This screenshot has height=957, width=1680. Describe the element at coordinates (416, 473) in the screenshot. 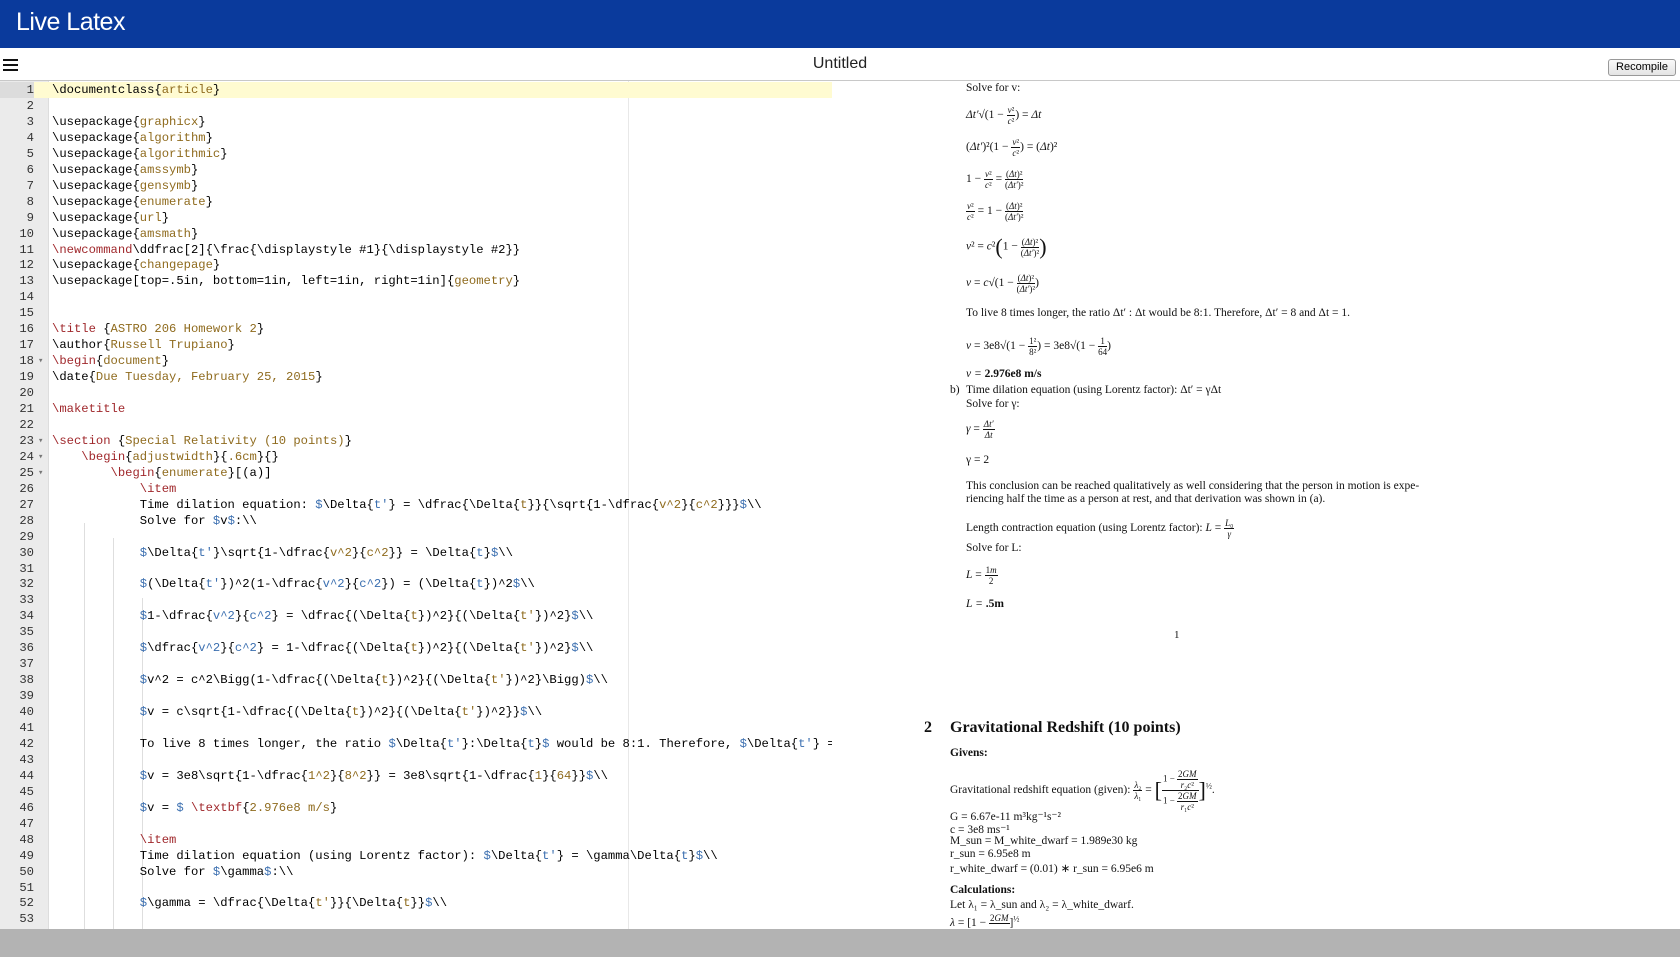

I see `code-line: 25 ▾ \begin{enumerate}[(a)]` at that location.